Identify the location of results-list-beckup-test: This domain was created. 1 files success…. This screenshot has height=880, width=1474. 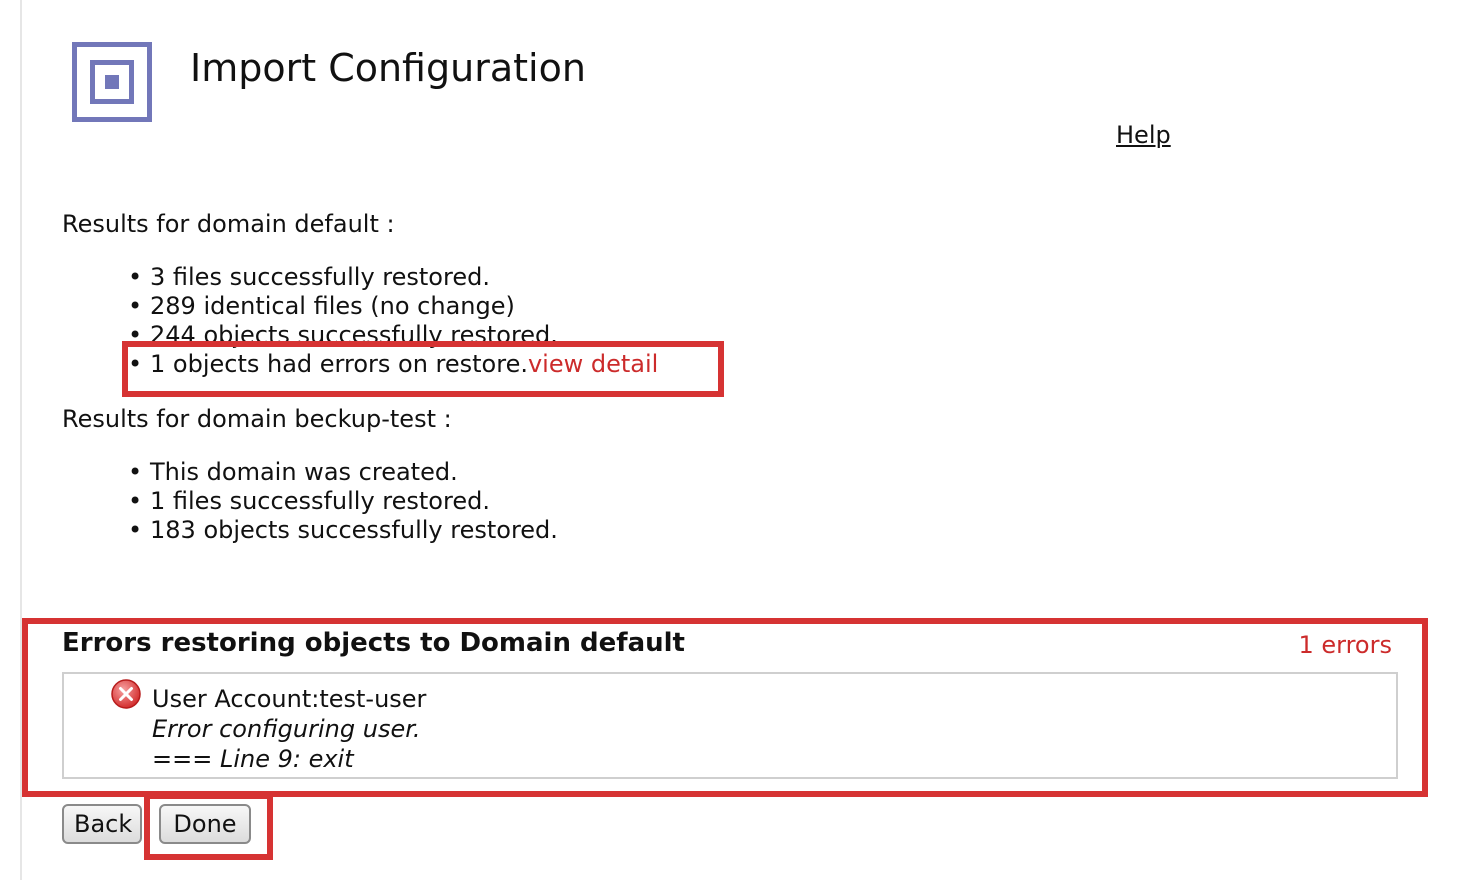
(343, 501).